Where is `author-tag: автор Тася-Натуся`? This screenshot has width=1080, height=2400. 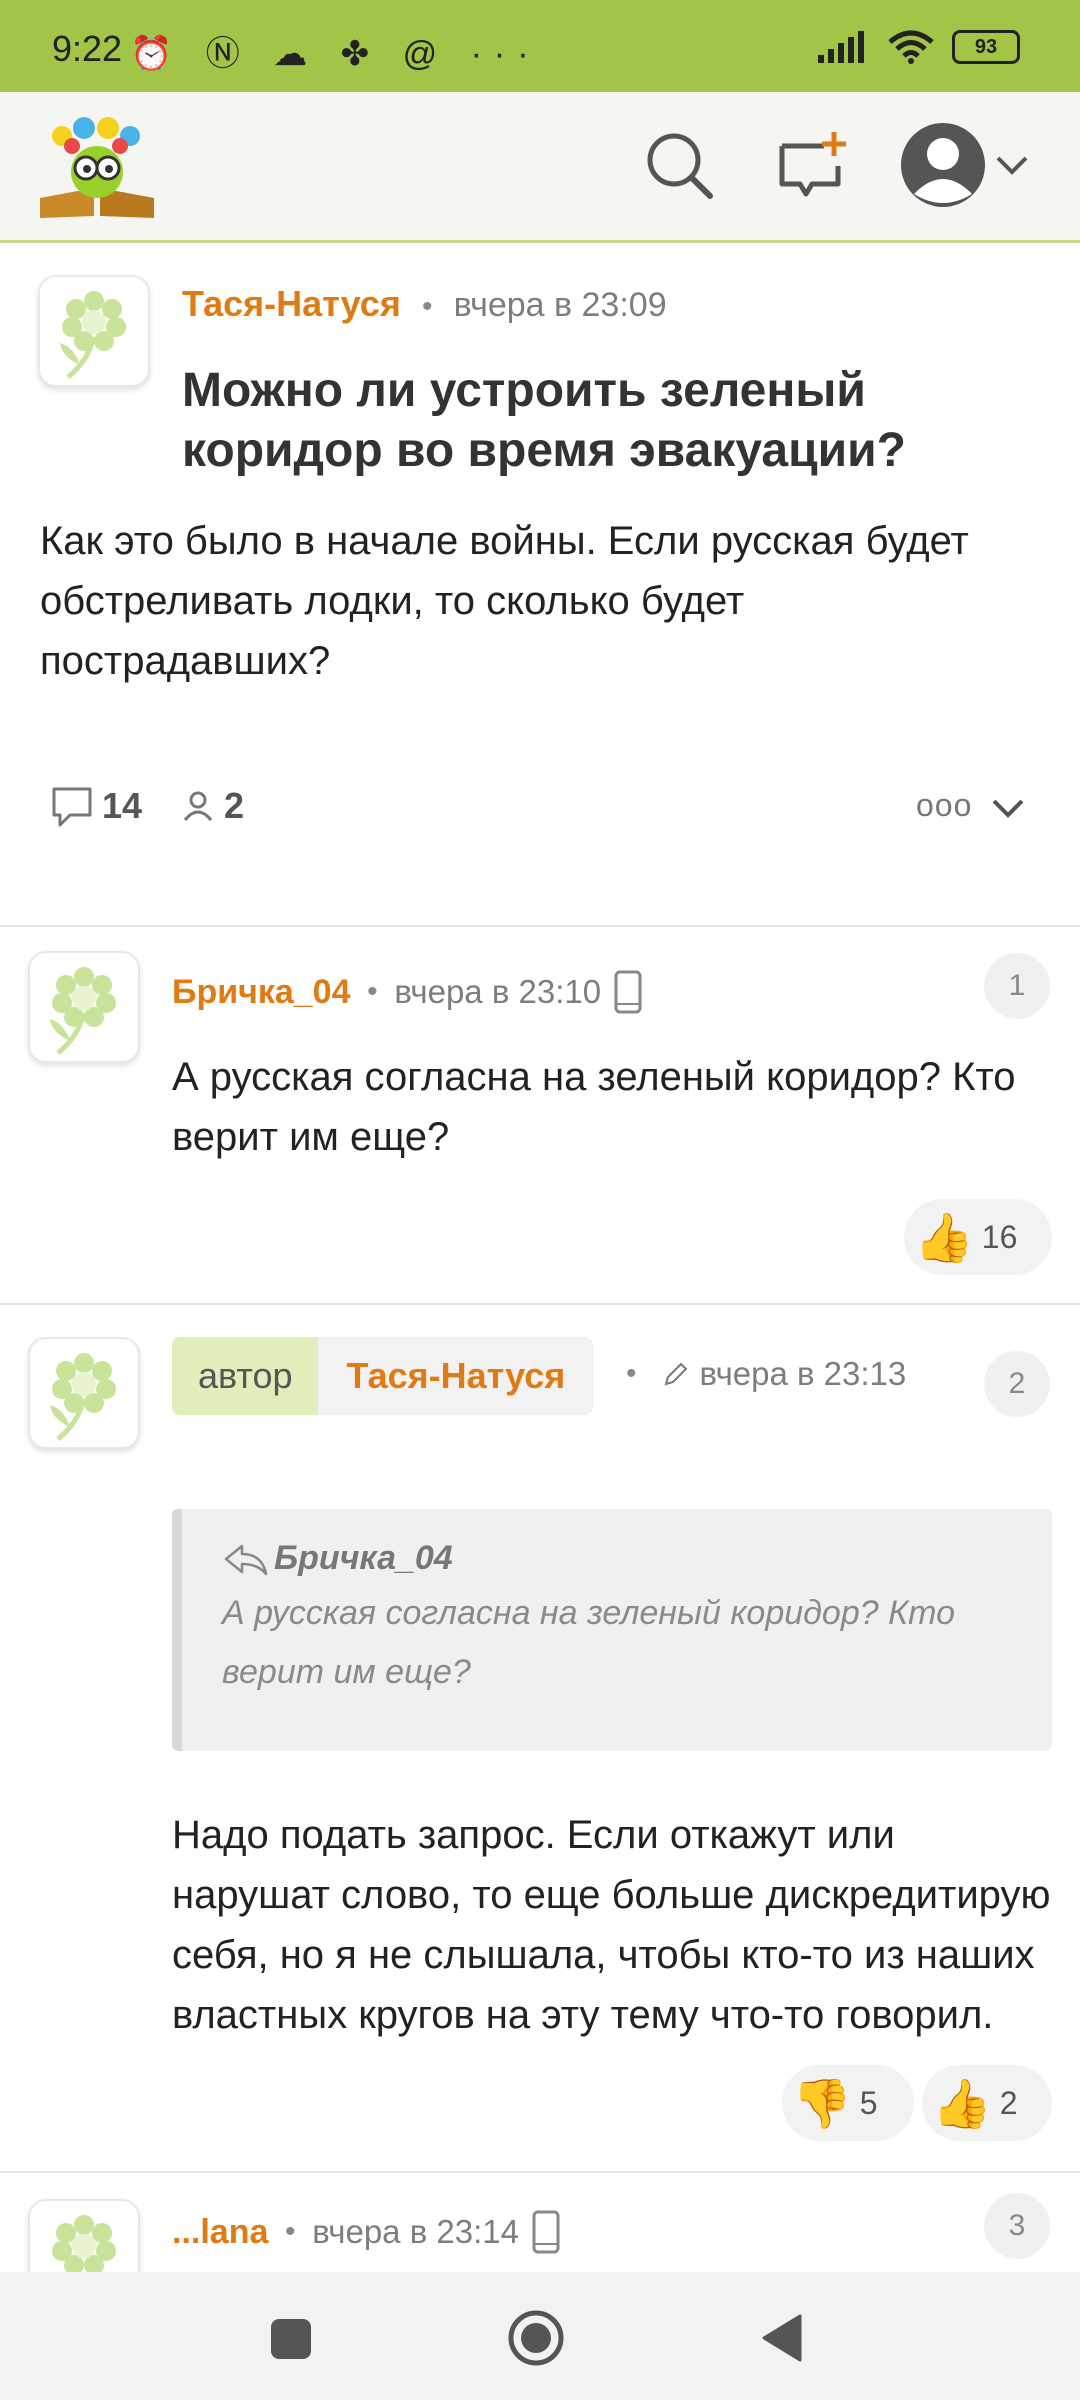
author-tag: автор Тася-Натуся is located at coordinates (383, 1376).